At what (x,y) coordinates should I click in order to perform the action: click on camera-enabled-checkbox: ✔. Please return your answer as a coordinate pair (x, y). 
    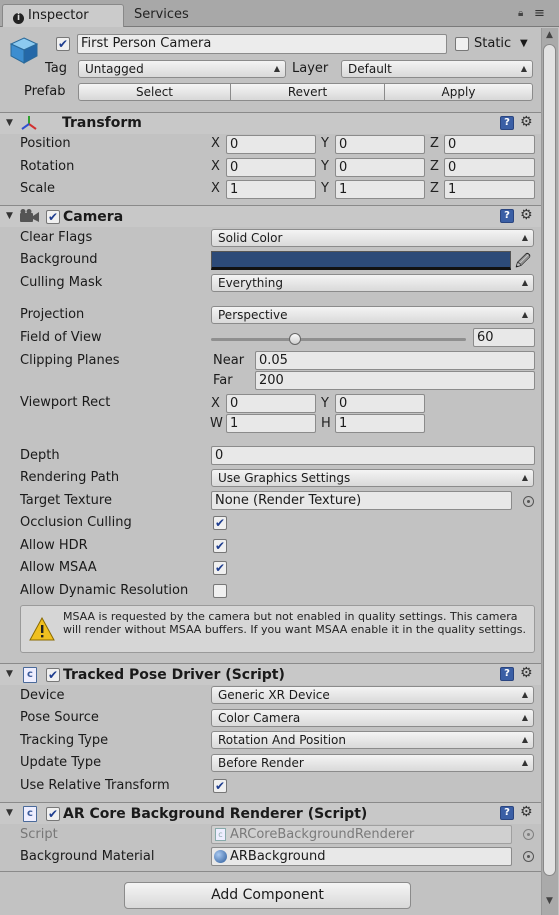
    Looking at the image, I should click on (53, 217).